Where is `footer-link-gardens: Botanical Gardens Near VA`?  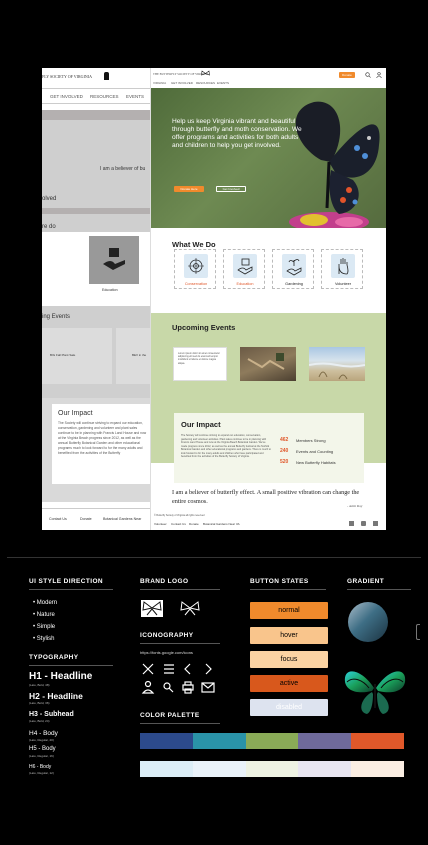
footer-link-gardens: Botanical Gardens Near VA is located at coordinates (221, 524).